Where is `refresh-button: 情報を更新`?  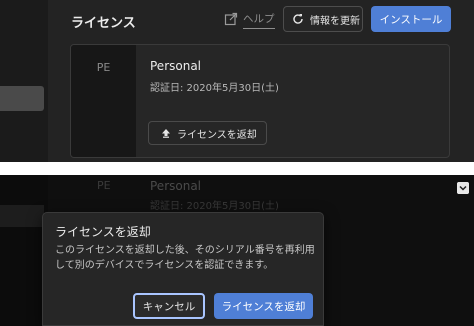 refresh-button: 情報を更新 is located at coordinates (323, 19).